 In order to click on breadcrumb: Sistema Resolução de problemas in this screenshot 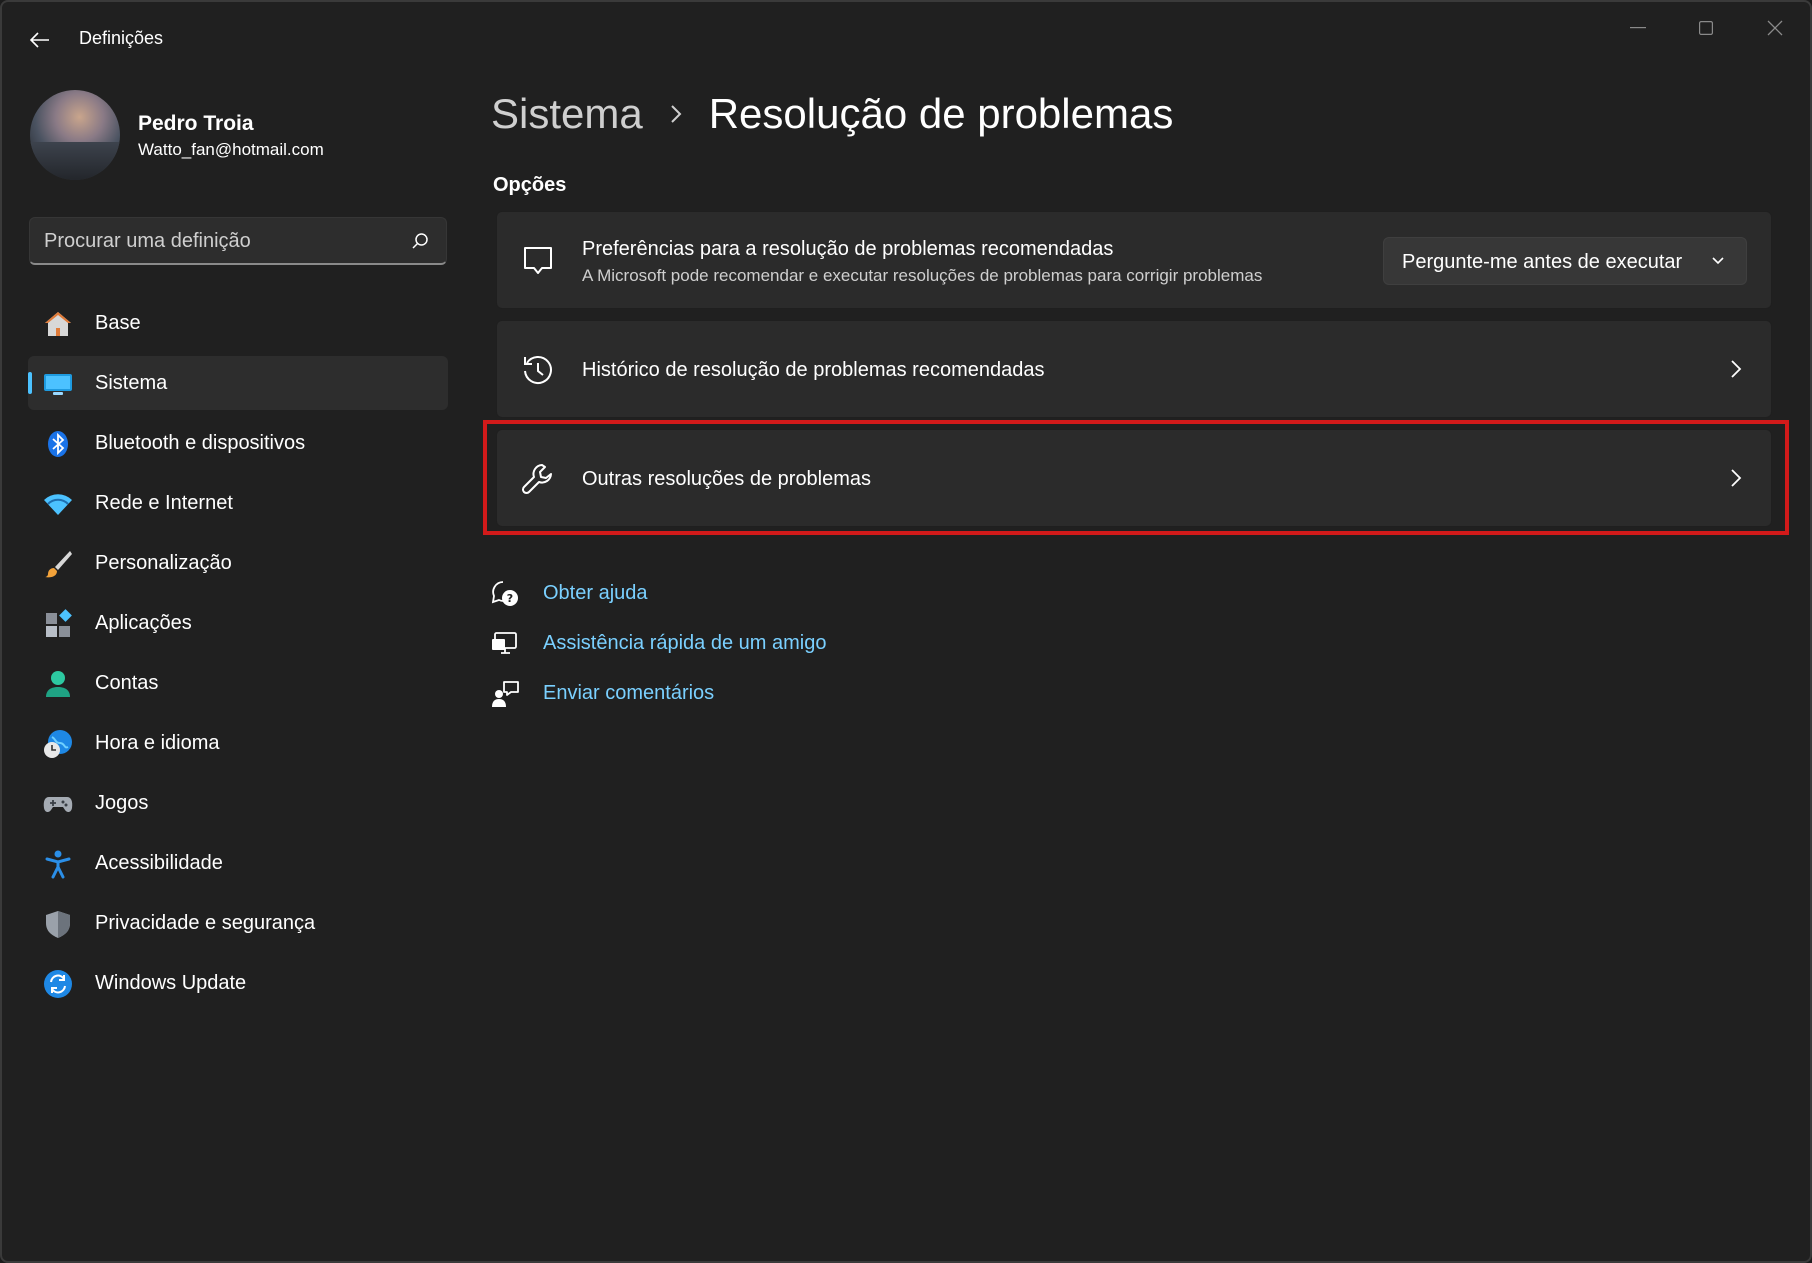, I will do `click(832, 114)`.